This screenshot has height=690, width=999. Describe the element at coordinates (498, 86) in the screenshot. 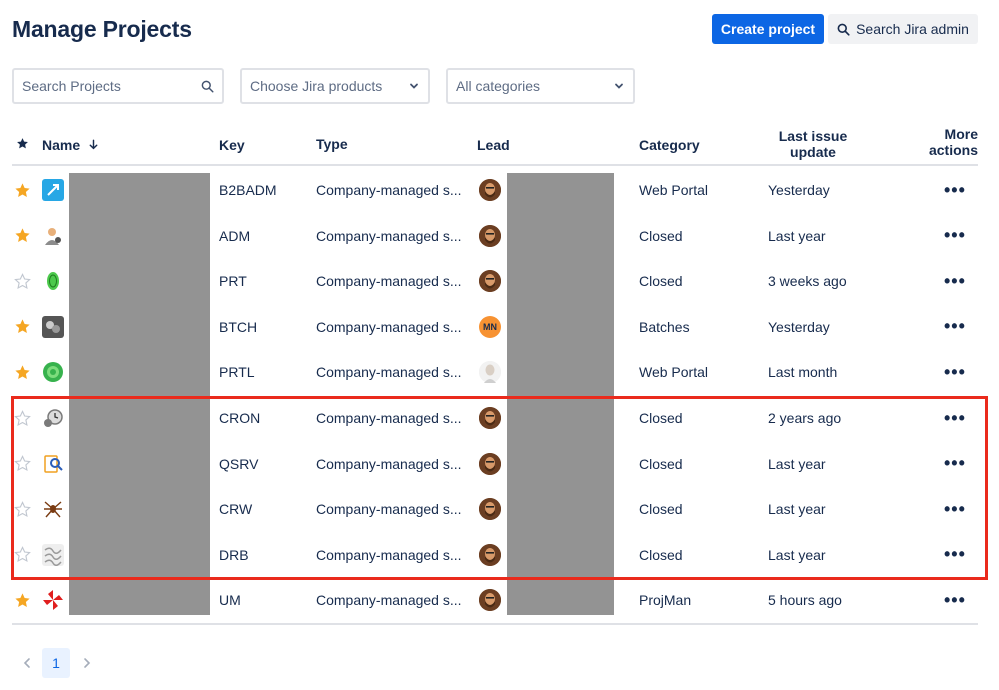

I see `categories-label: All categories` at that location.